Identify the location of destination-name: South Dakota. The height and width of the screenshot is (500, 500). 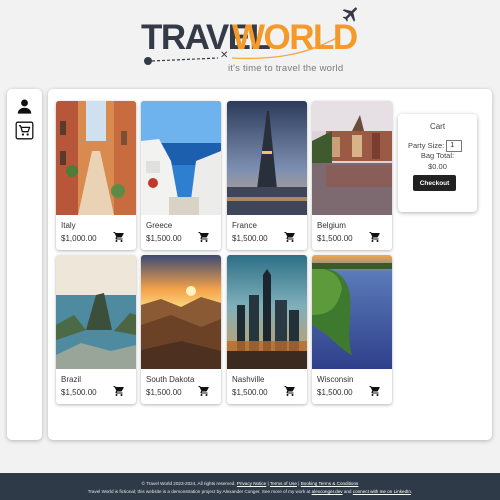
(170, 379).